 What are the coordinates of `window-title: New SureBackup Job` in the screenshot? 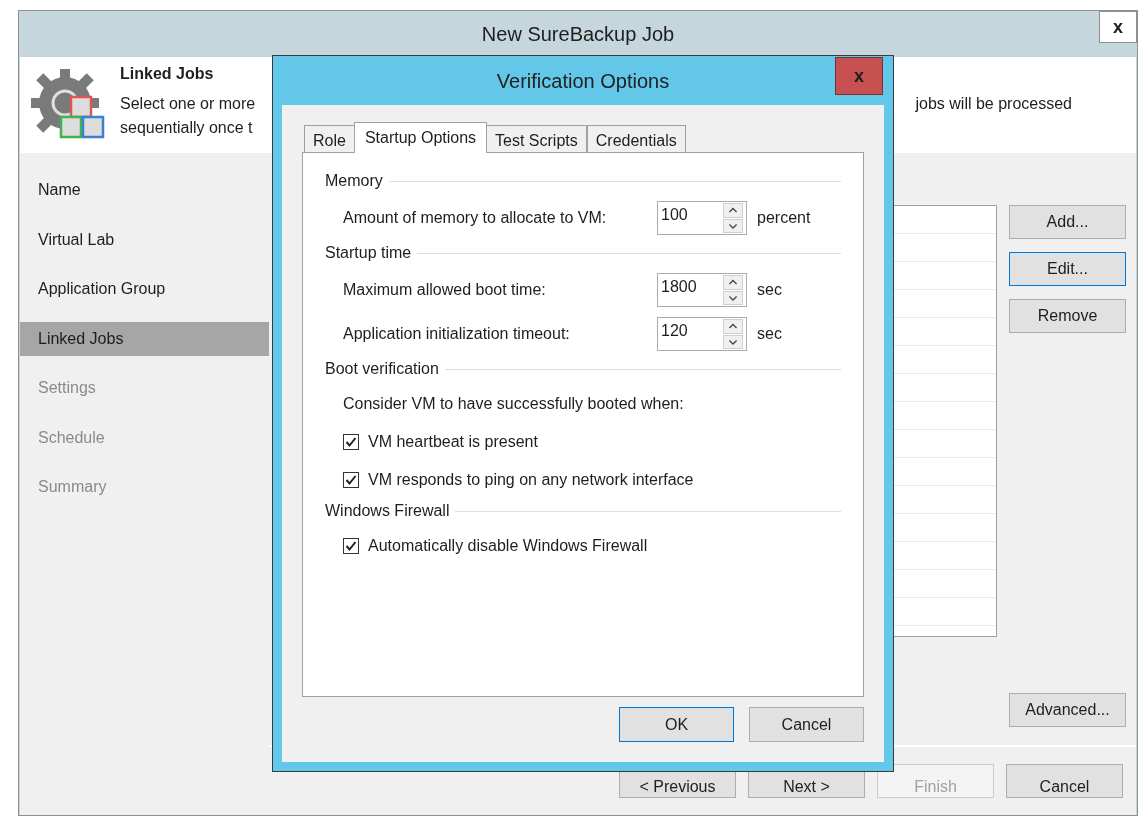 It's located at (578, 34).